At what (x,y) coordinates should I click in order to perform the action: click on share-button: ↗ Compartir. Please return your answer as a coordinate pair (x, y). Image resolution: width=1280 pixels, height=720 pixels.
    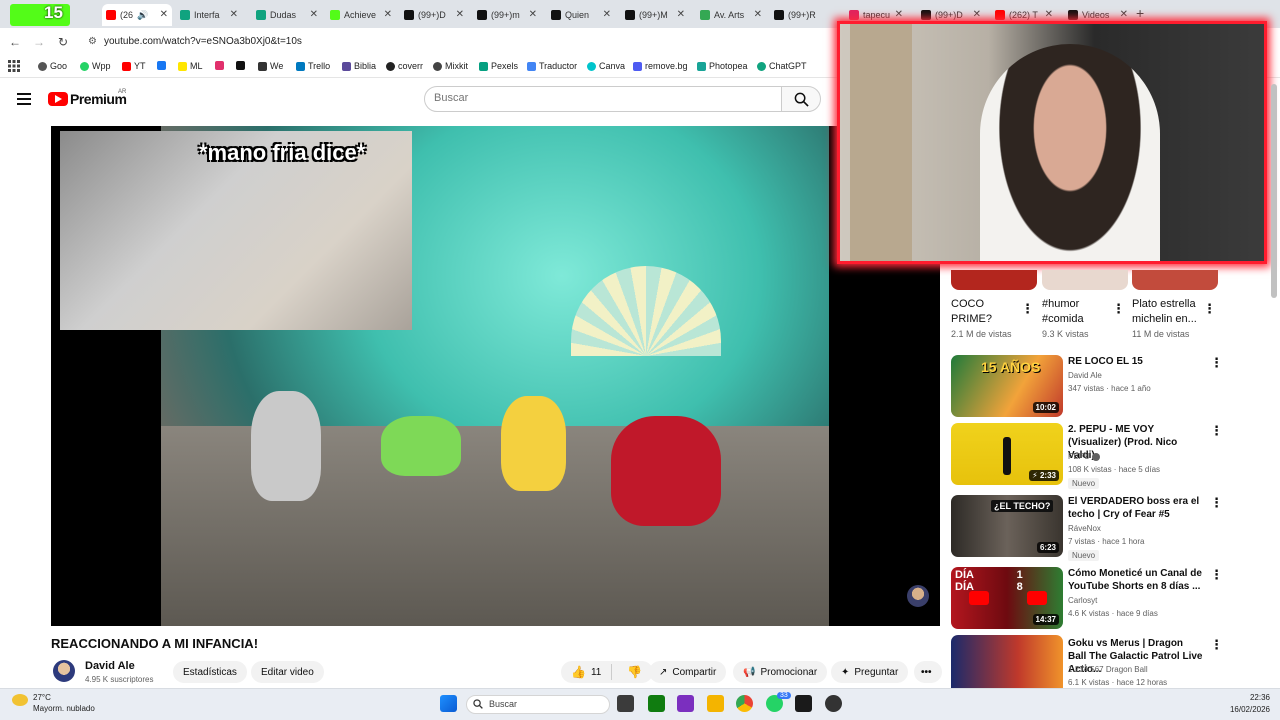
    Looking at the image, I should click on (688, 672).